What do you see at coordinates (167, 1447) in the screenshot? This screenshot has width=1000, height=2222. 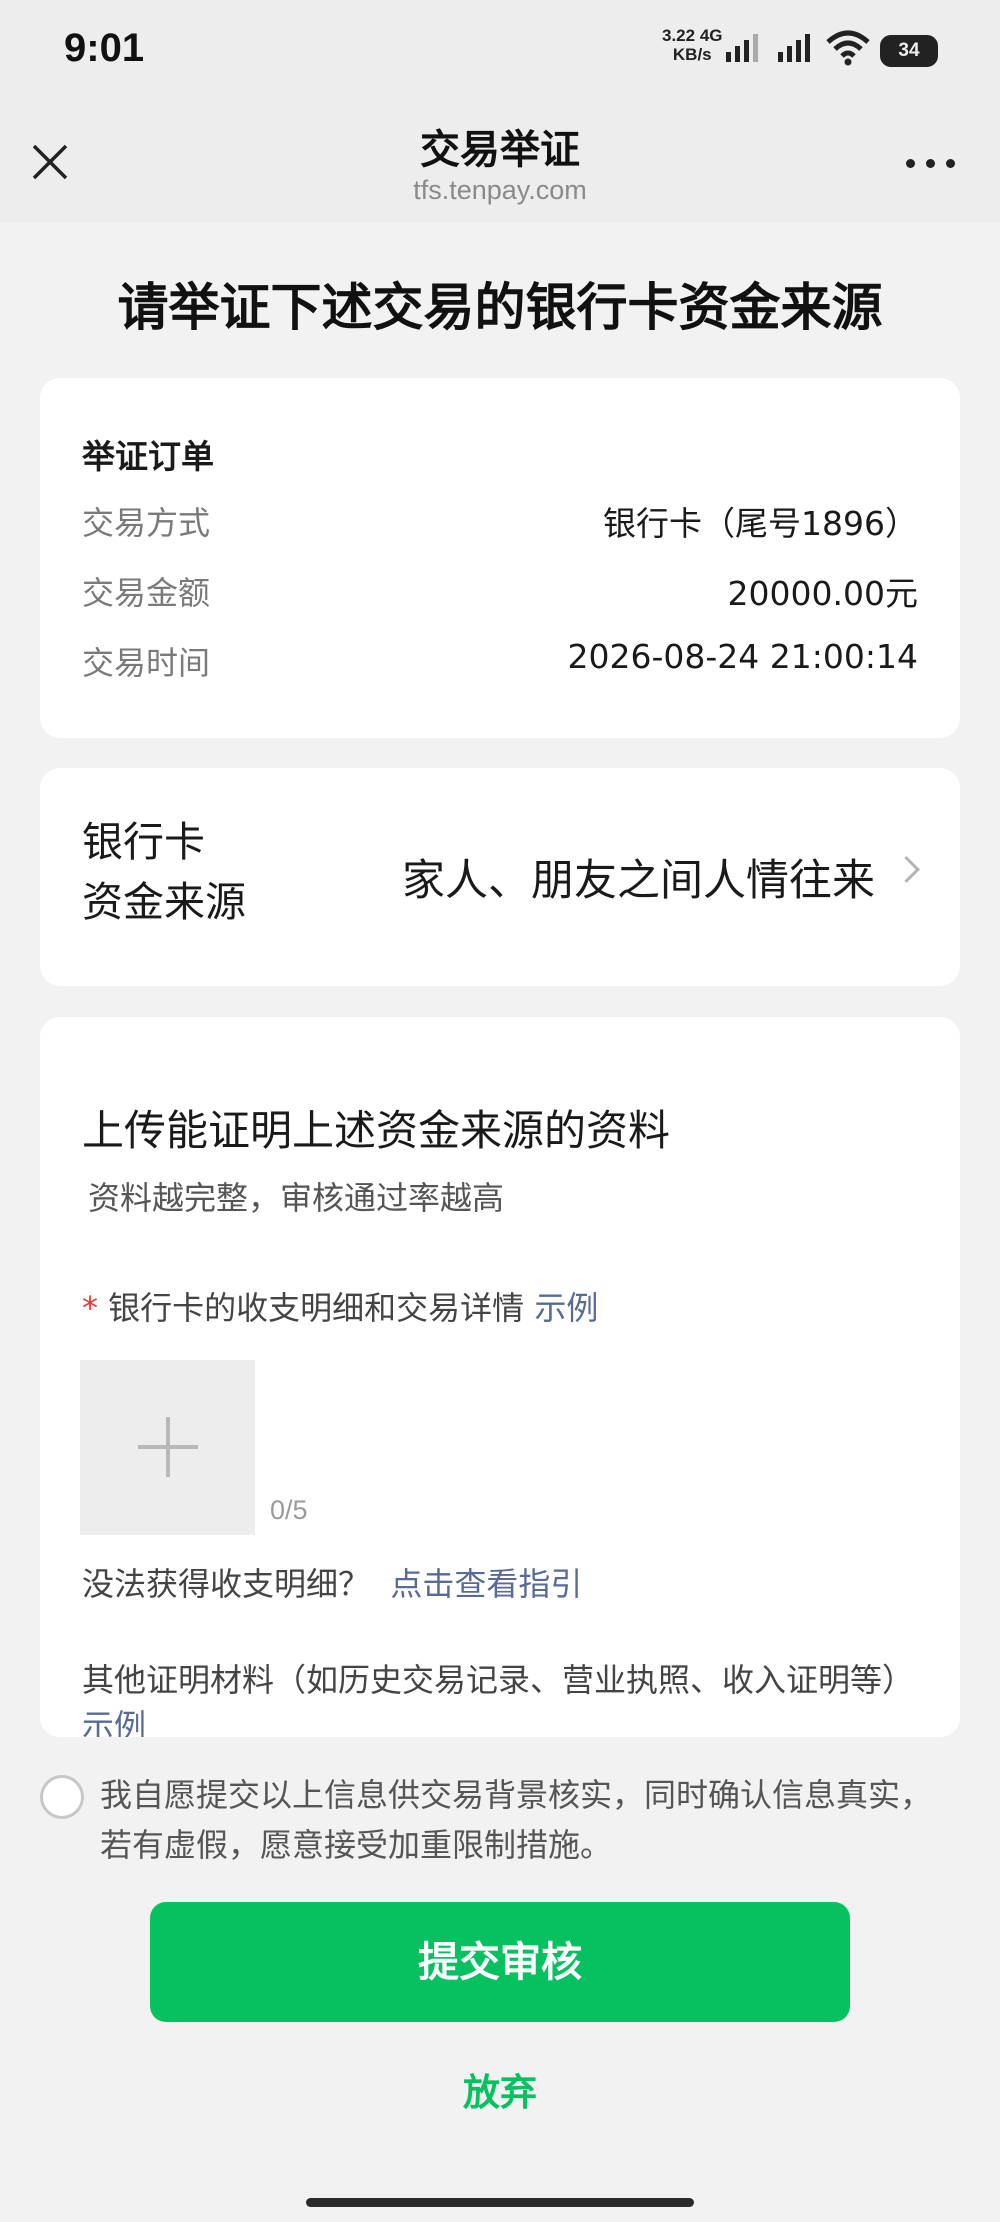 I see `add-image-button` at bounding box center [167, 1447].